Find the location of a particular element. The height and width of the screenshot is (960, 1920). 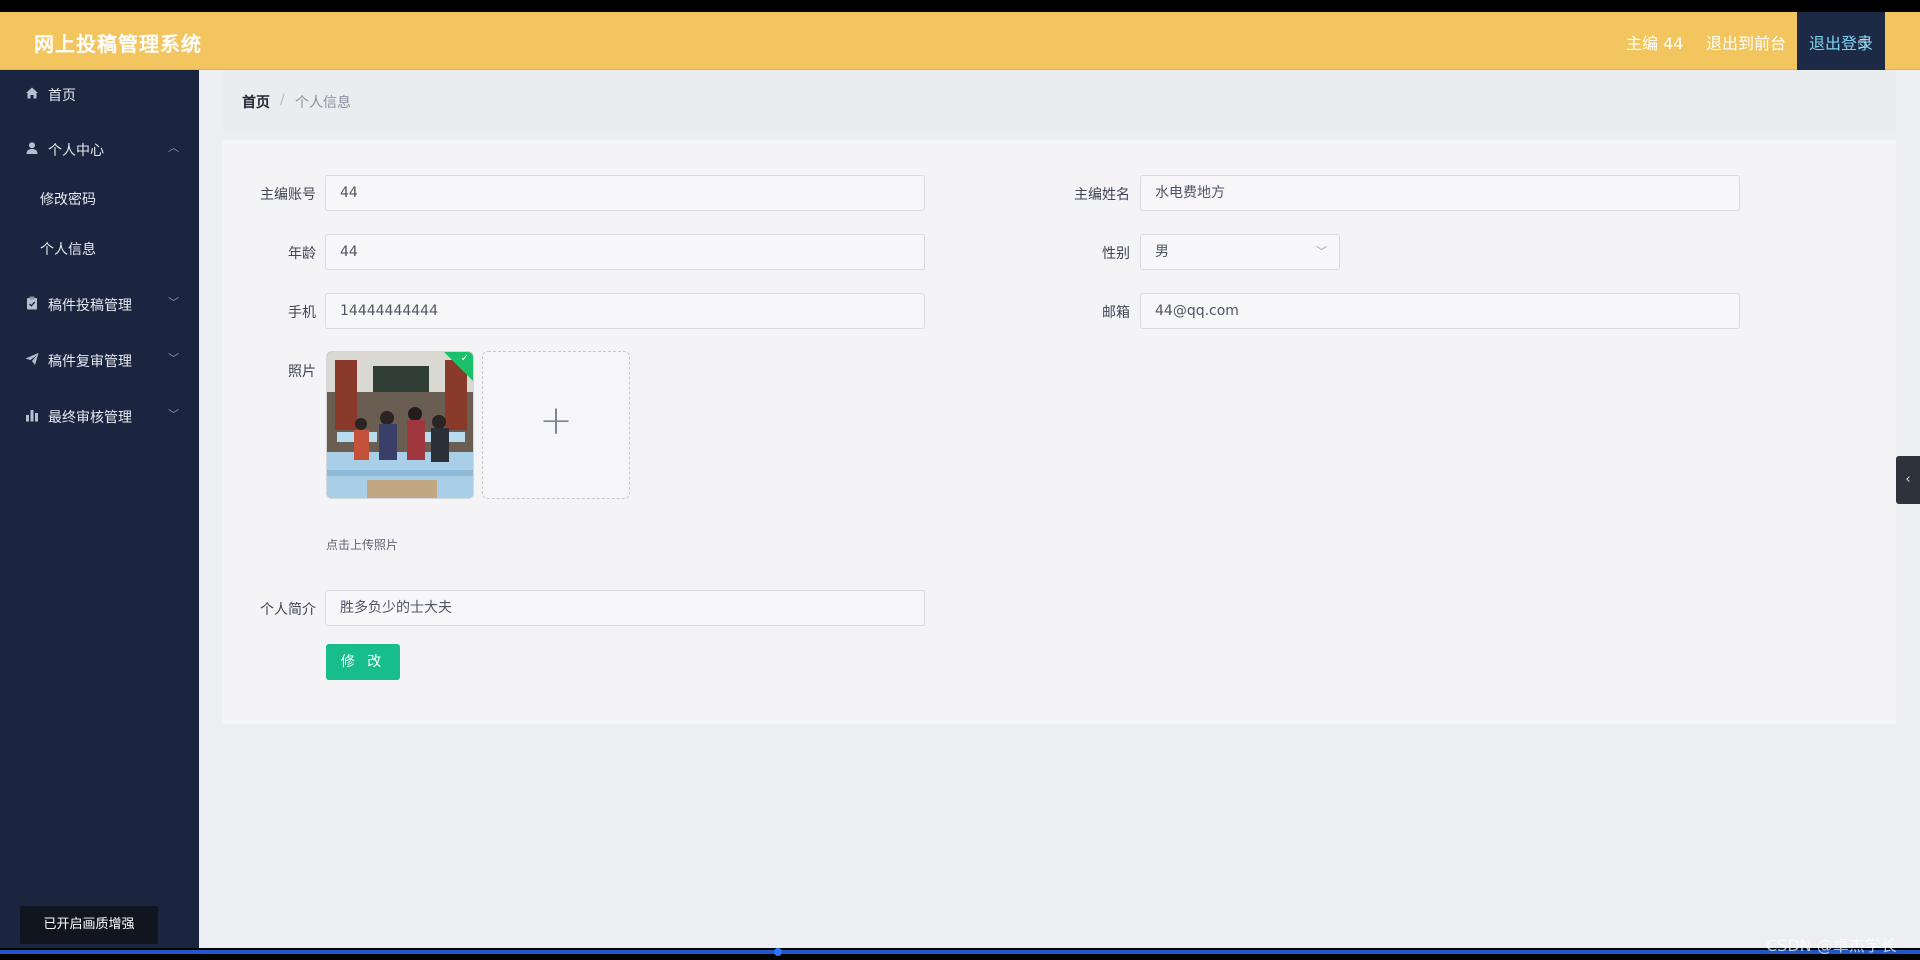

video-progress-bar is located at coordinates (960, 954).